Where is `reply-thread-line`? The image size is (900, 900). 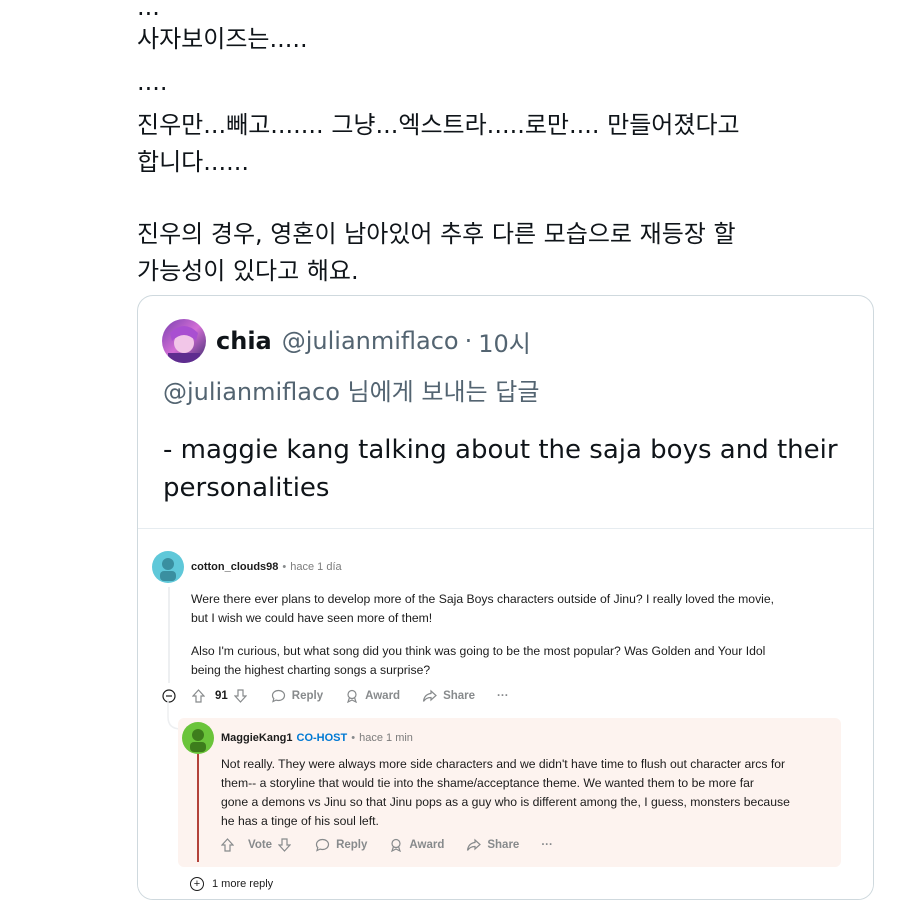
reply-thread-line is located at coordinates (198, 808).